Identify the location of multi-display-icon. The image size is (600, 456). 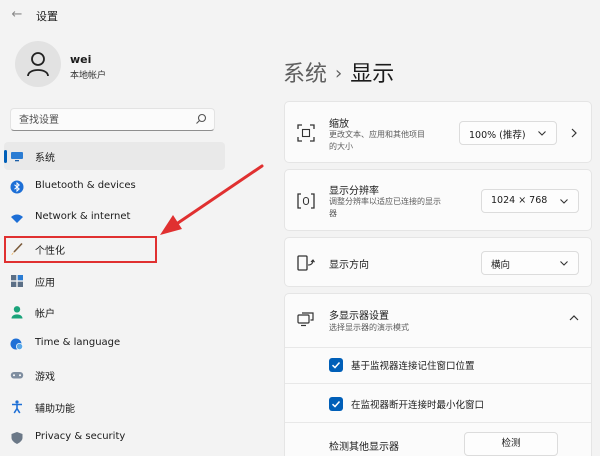
(305, 319).